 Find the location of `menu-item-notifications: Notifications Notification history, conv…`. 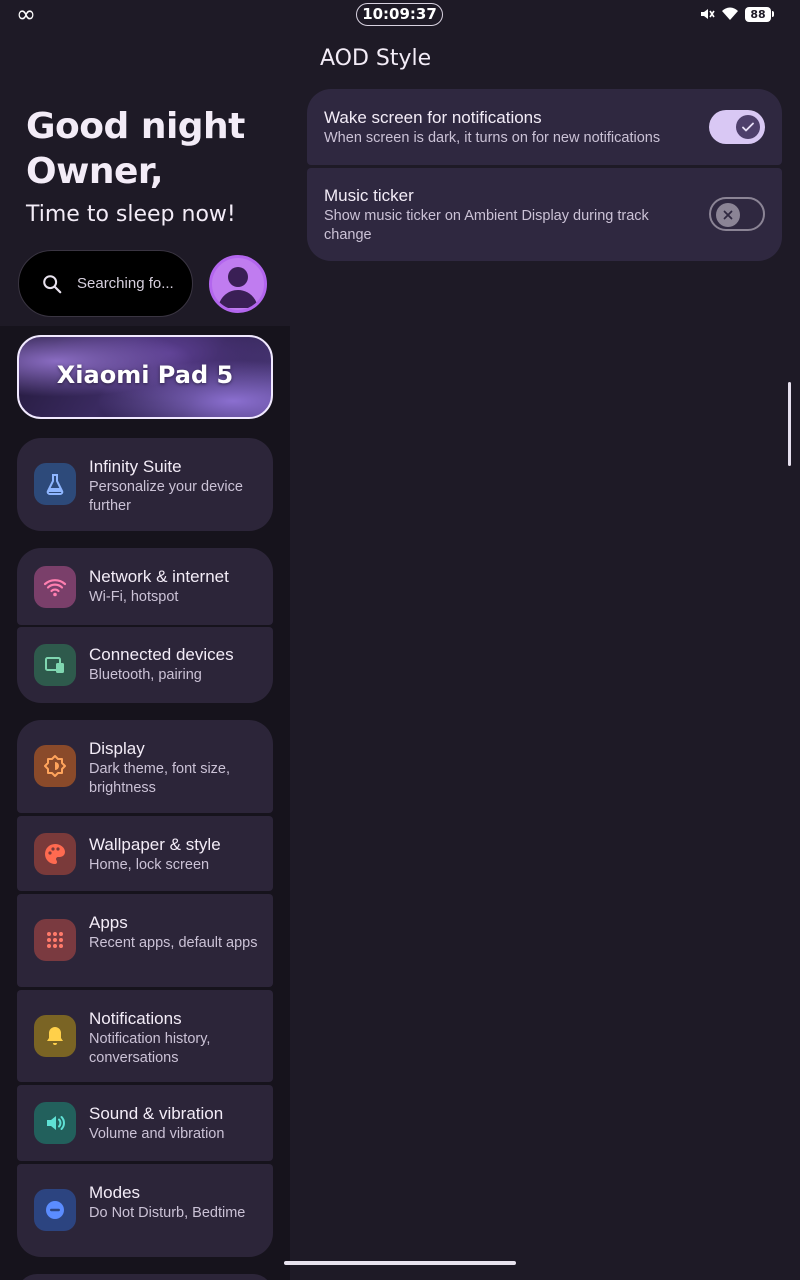

menu-item-notifications: Notifications Notification history, conv… is located at coordinates (145, 1036).